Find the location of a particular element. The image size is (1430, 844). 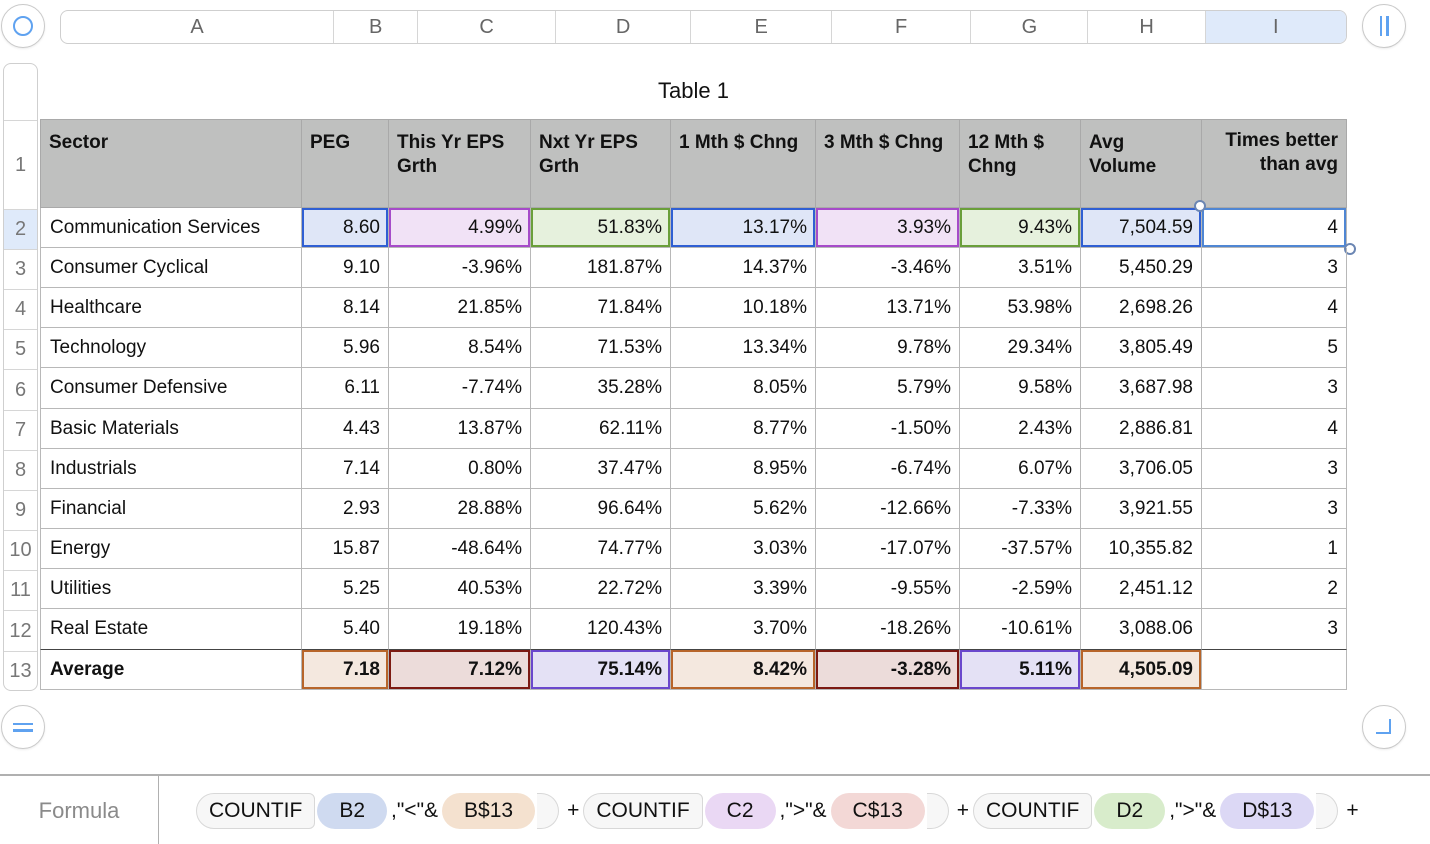

cell-times-better-than-avg: 5 is located at coordinates (1274, 348).